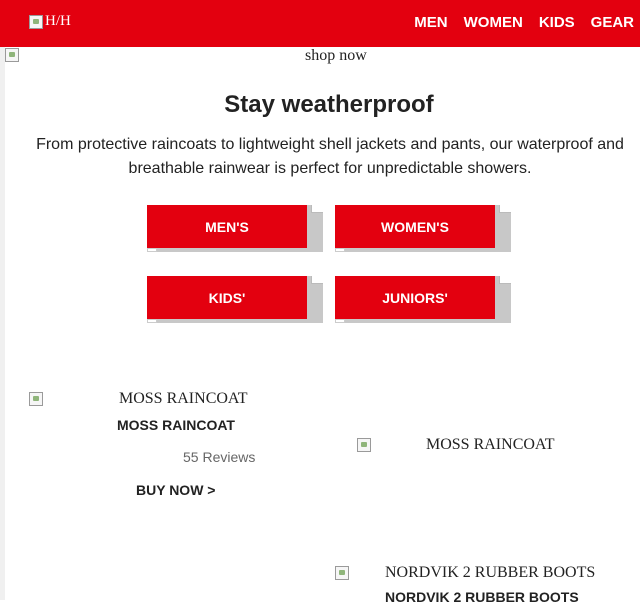  Describe the element at coordinates (430, 22) in the screenshot. I see `nav-item-men: MEN` at that location.